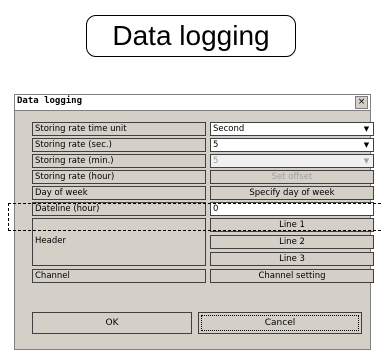  What do you see at coordinates (292, 129) in the screenshot?
I see `storing-rate-time-unit-select: Second ▼` at bounding box center [292, 129].